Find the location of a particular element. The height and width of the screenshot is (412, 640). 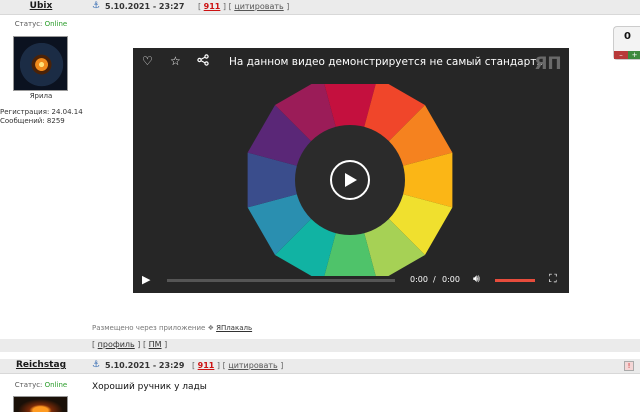

star-icon: ☆ is located at coordinates (175, 61).